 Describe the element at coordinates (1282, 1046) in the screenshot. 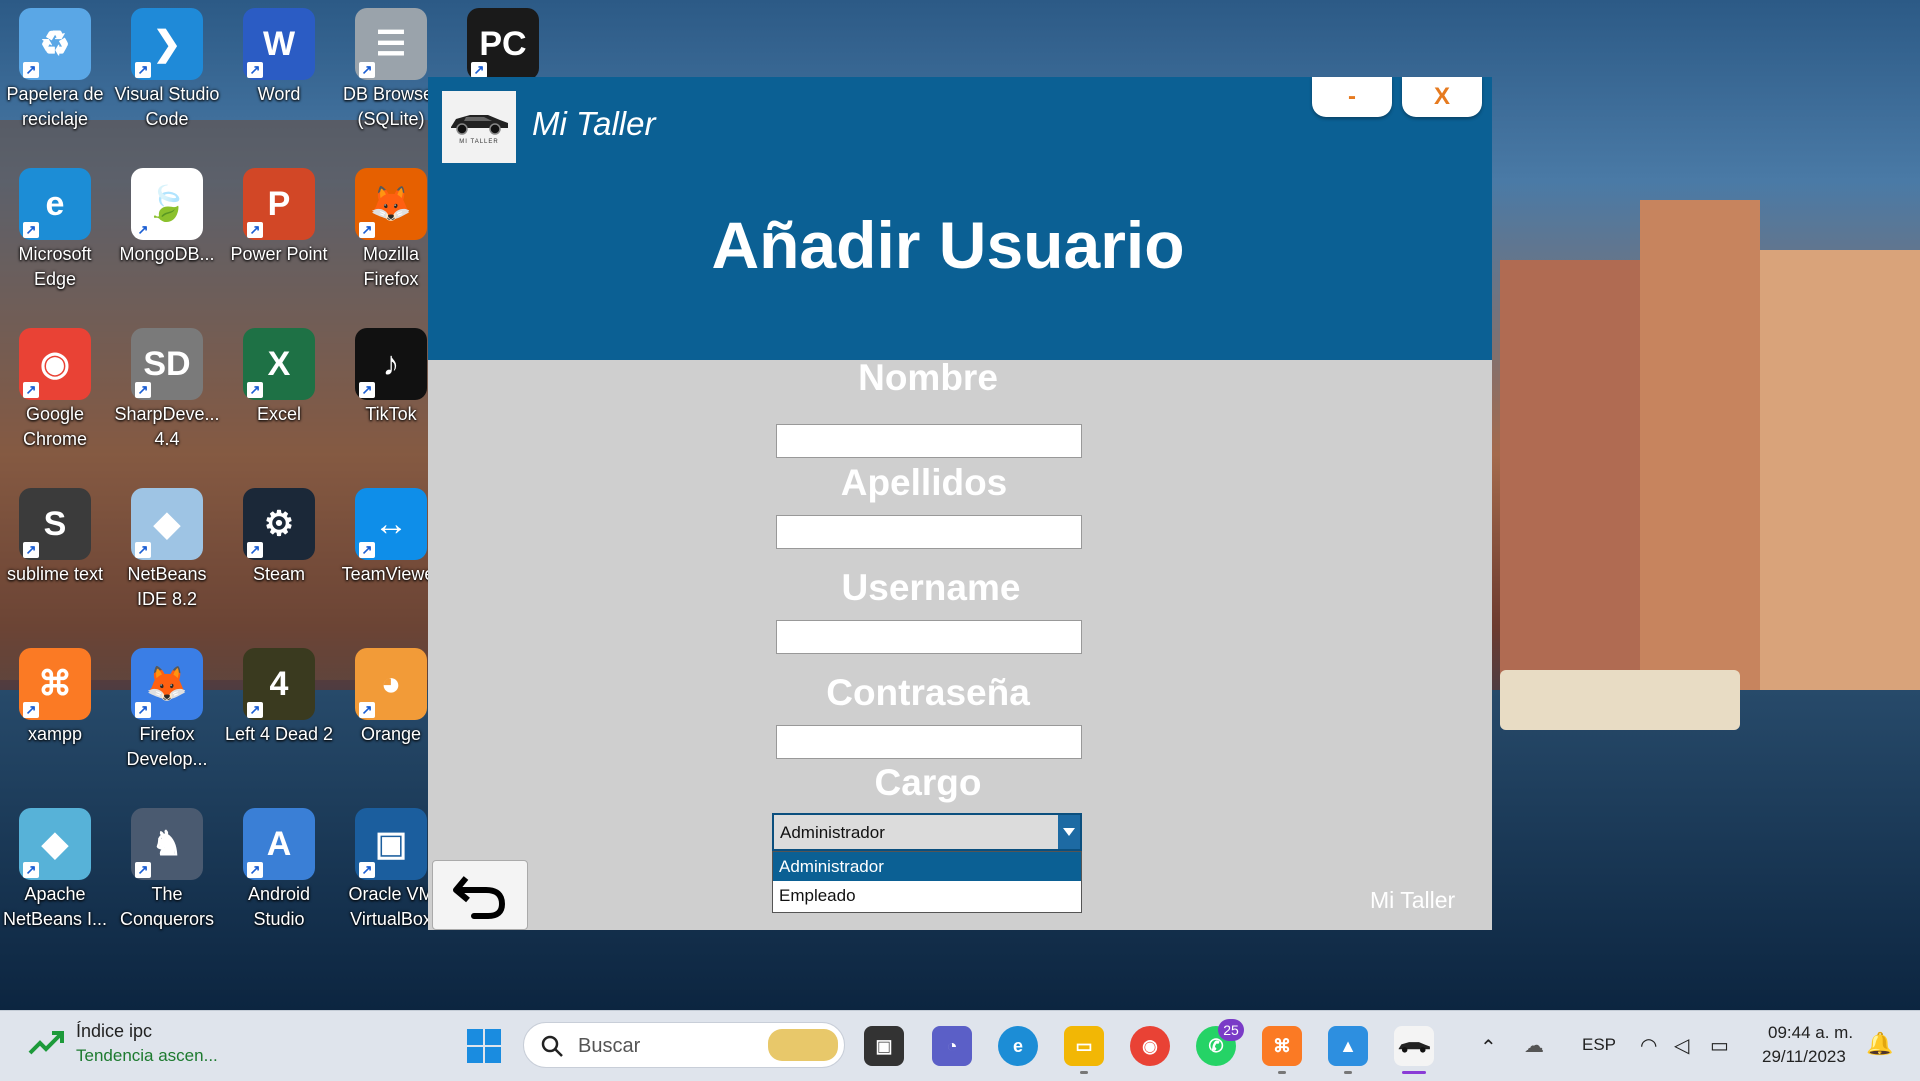

I see `xampp-icon: ⌘` at that location.